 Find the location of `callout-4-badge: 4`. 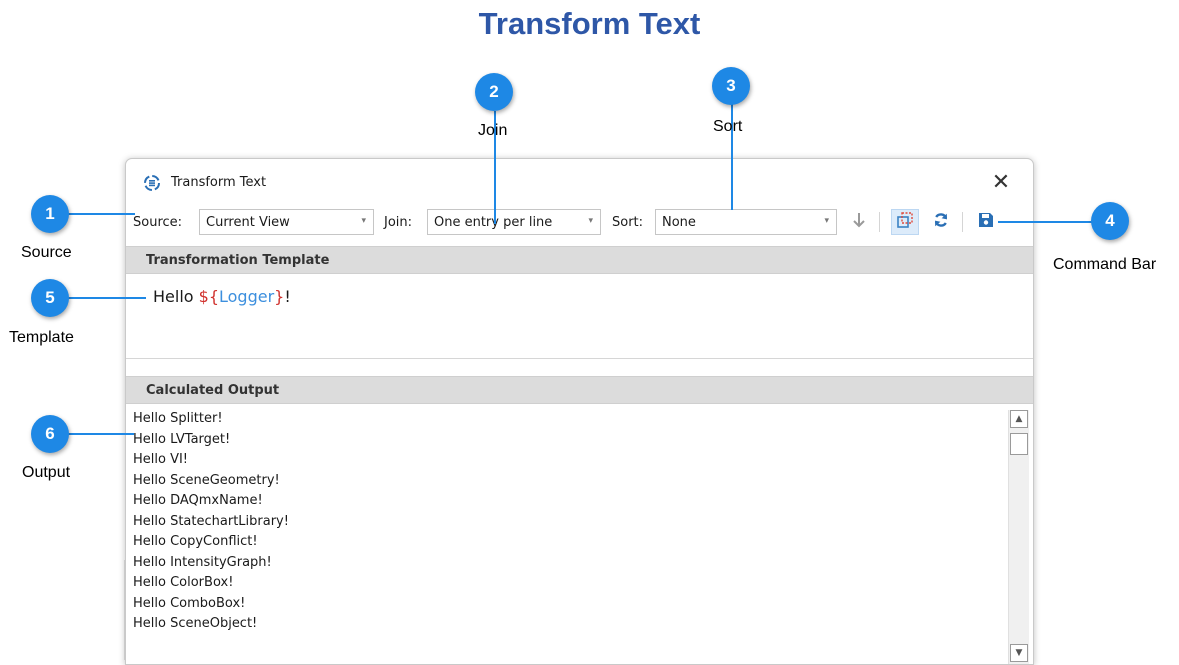

callout-4-badge: 4 is located at coordinates (1110, 221).